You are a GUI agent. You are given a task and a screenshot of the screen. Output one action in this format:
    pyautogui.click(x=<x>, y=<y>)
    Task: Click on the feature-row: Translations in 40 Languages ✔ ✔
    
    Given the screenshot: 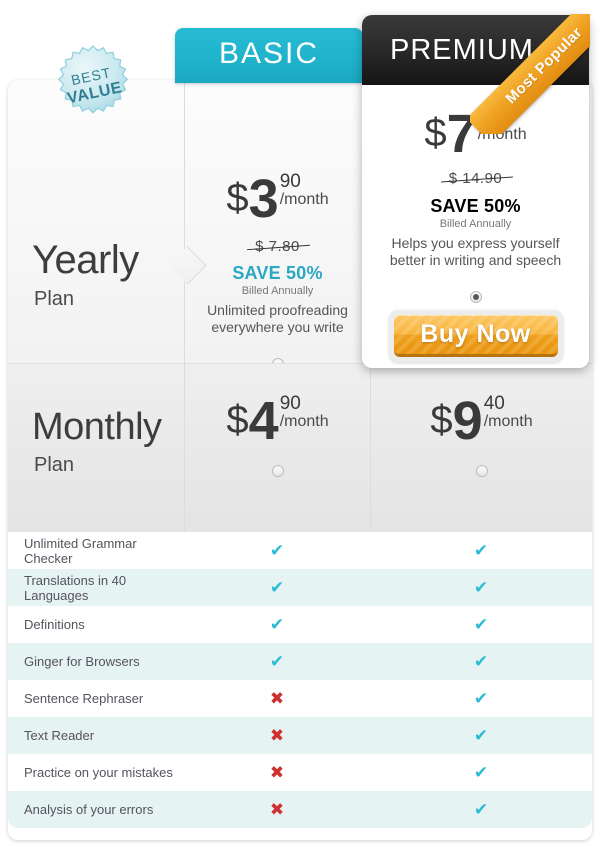 What is the action you would take?
    pyautogui.click(x=300, y=587)
    